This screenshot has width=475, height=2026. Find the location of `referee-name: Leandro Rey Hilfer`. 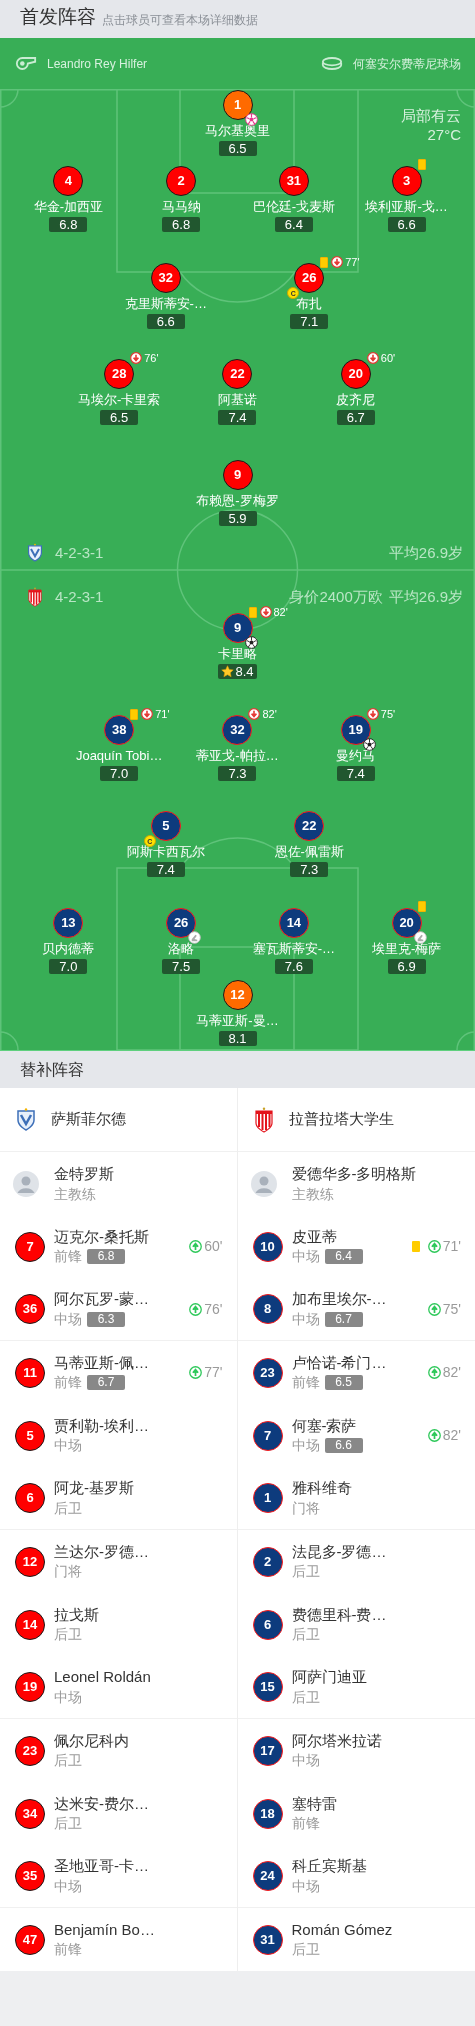

referee-name: Leandro Rey Hilfer is located at coordinates (97, 64).